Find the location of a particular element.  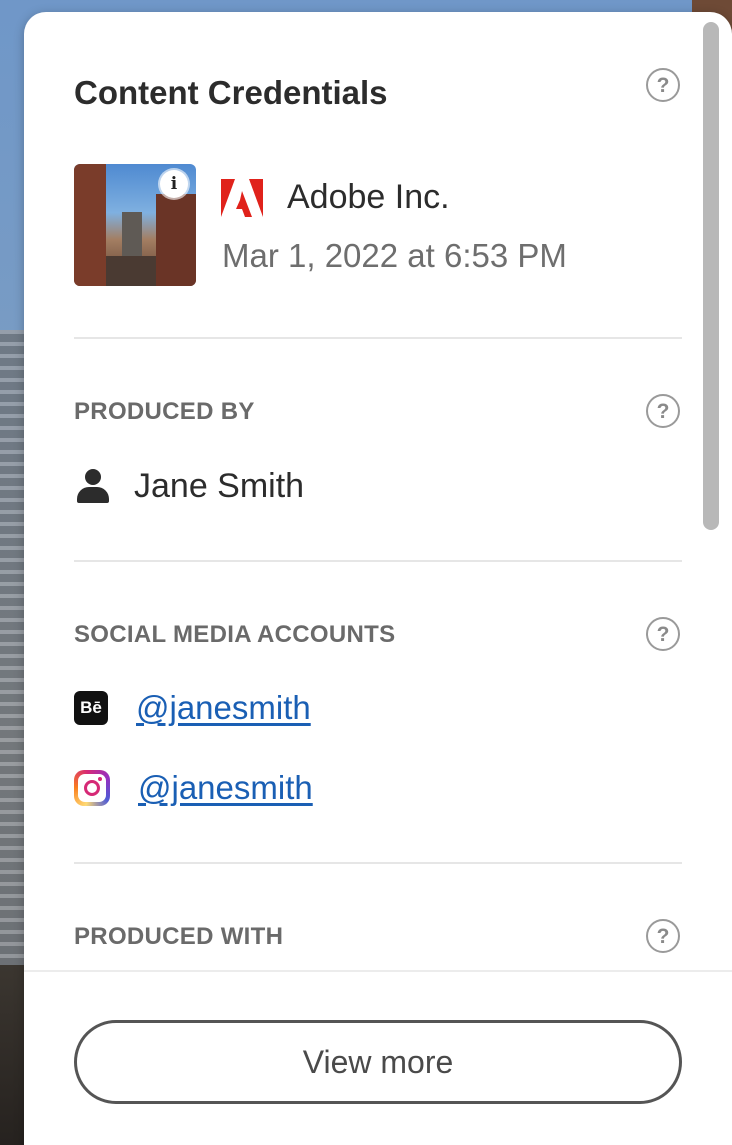

producer-row: Jane Smith is located at coordinates (189, 486).